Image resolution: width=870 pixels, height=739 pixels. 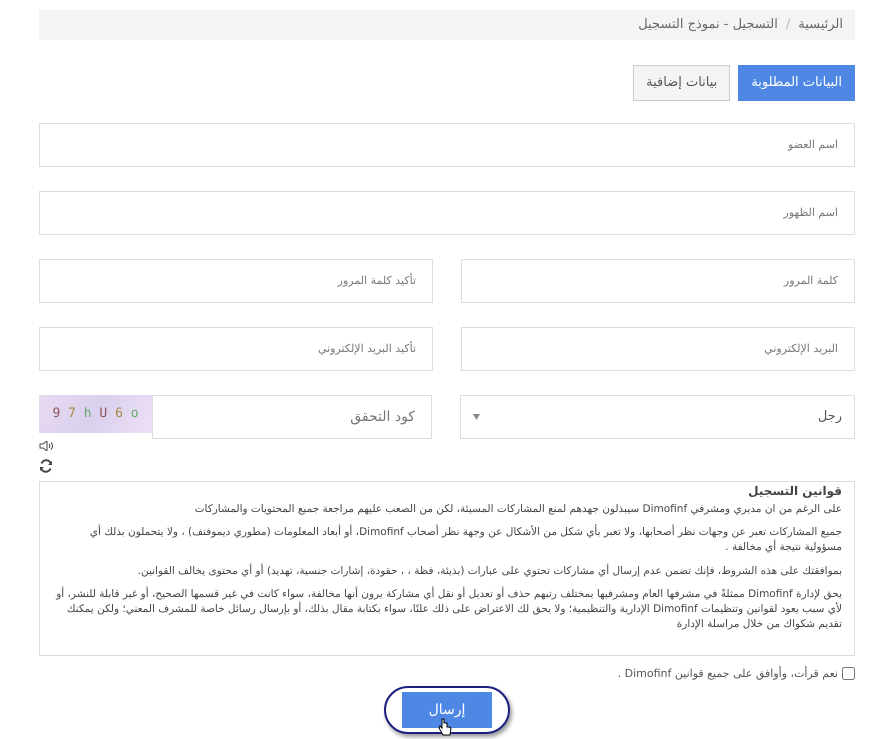 What do you see at coordinates (820, 25) in the screenshot?
I see `breadcrumb-link: الرئيسية` at bounding box center [820, 25].